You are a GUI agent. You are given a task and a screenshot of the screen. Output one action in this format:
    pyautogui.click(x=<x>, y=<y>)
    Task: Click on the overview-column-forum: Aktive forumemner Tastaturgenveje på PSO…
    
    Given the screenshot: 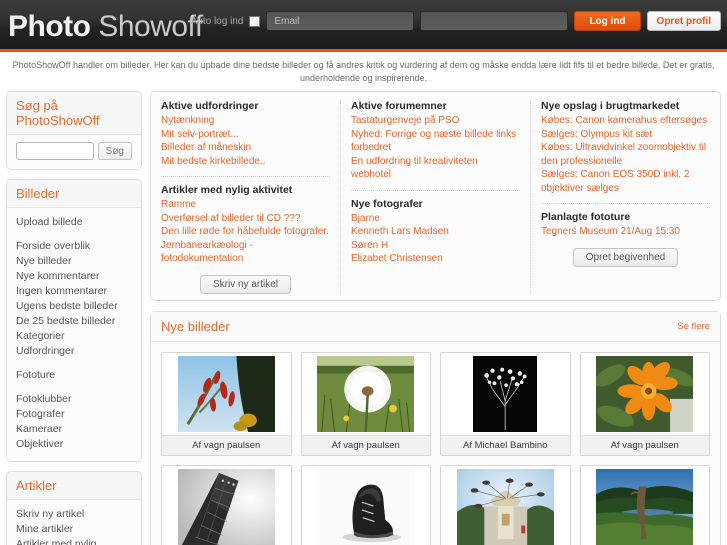 What is the action you would take?
    pyautogui.click(x=435, y=197)
    